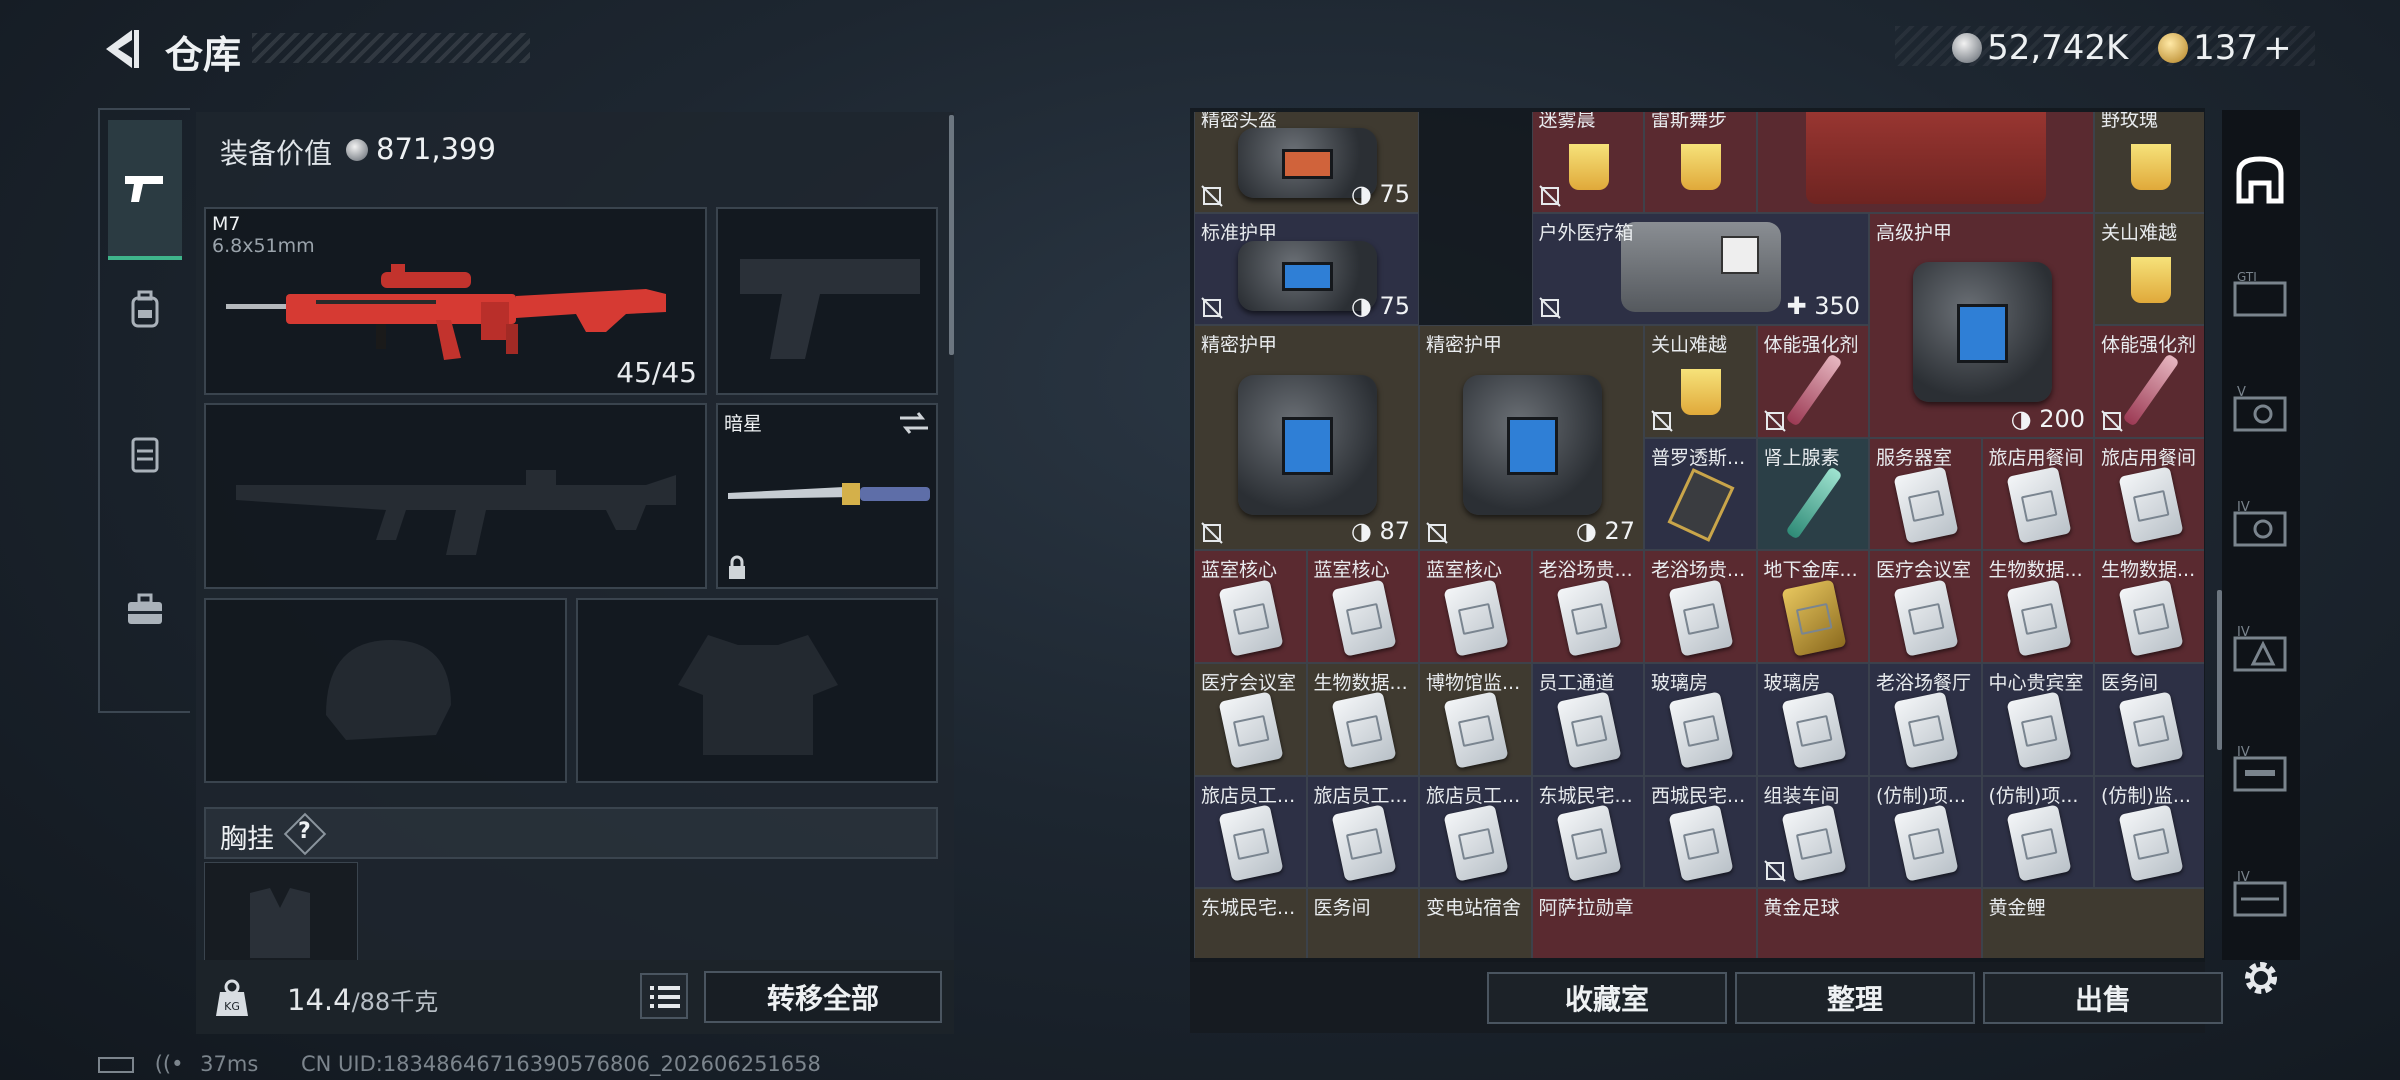 The image size is (2400, 1080). What do you see at coordinates (120, 49) in the screenshot?
I see `back-arrow-icon` at bounding box center [120, 49].